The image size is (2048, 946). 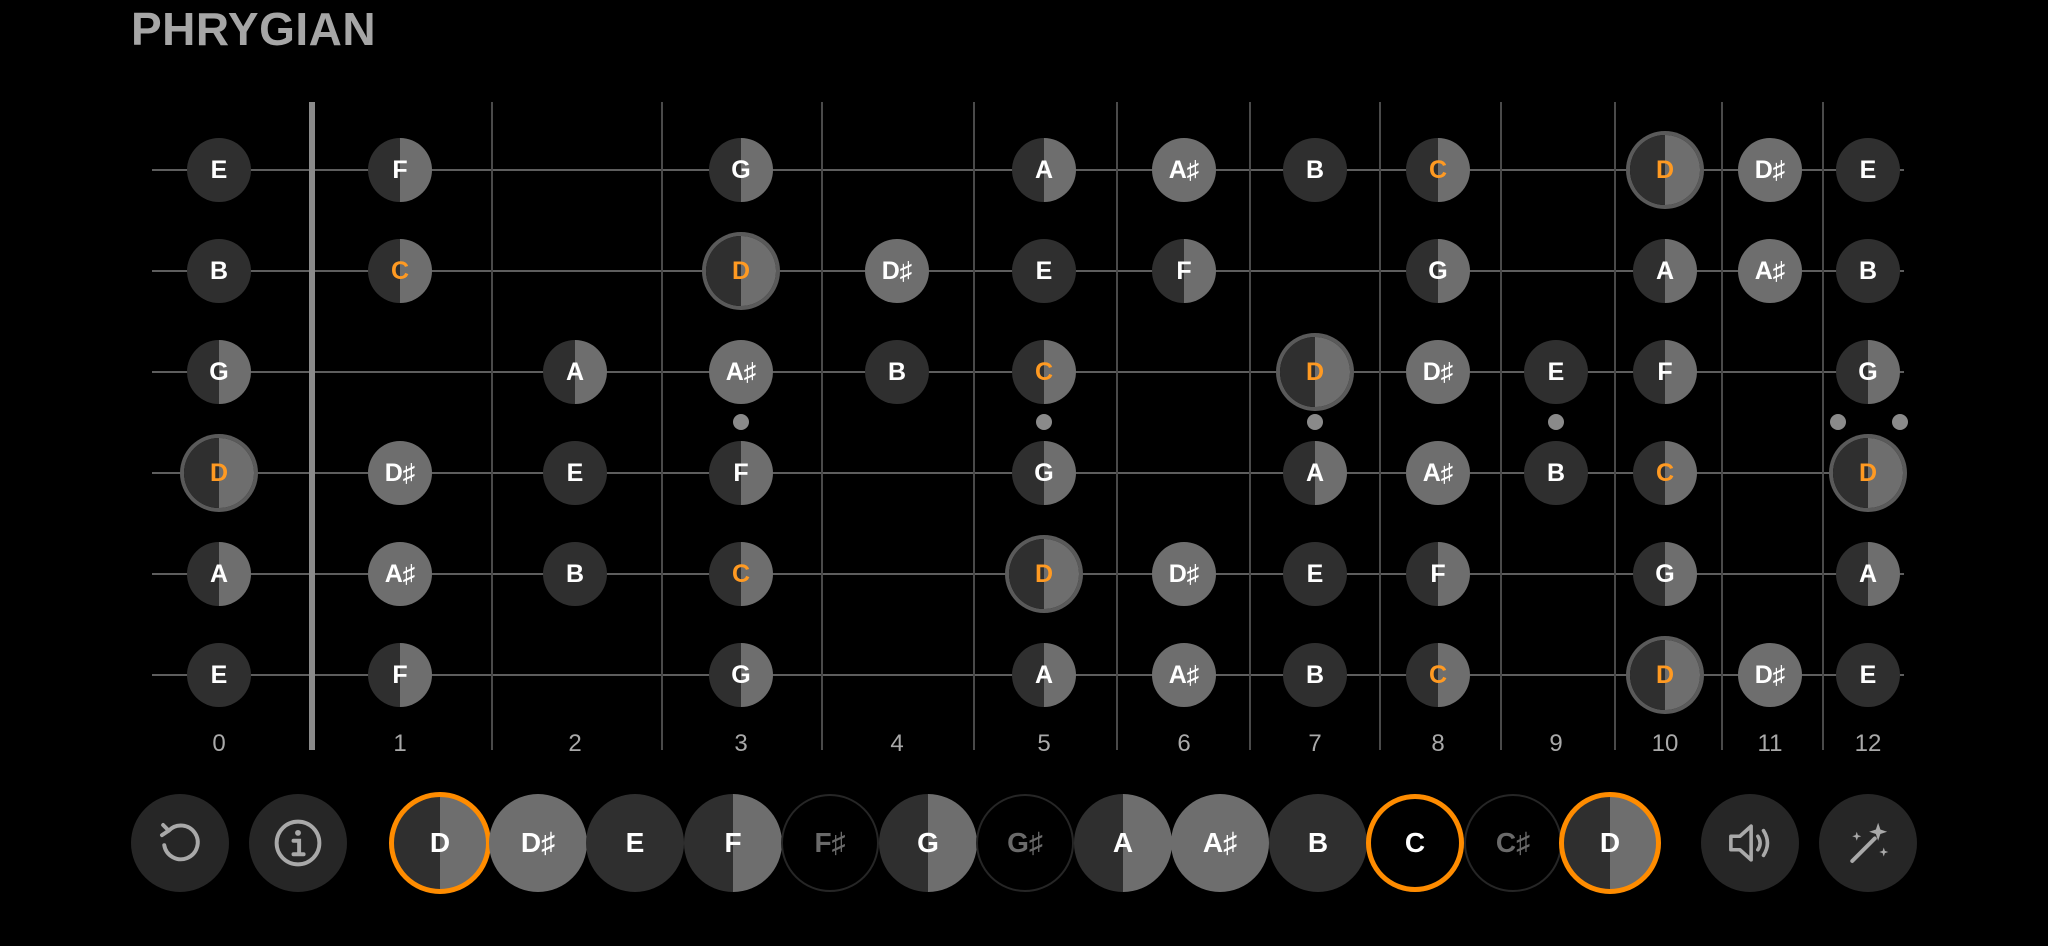 I want to click on note-g-fret-4: B, so click(x=897, y=372).